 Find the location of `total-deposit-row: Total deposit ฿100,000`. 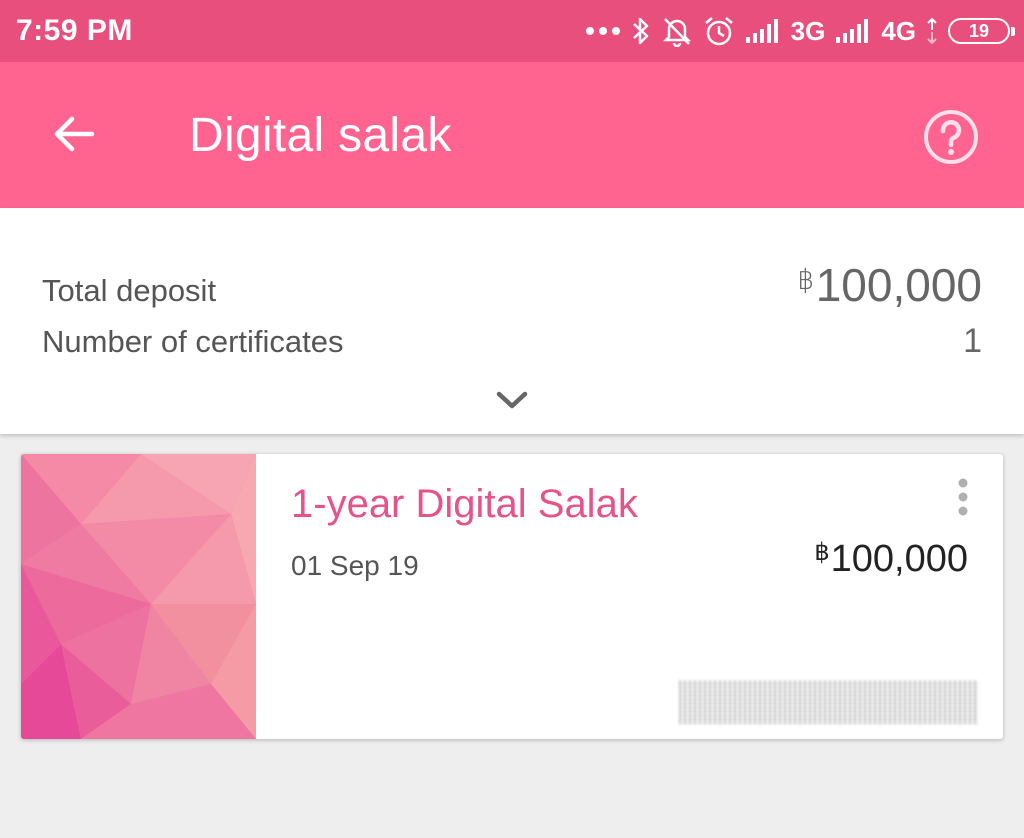

total-deposit-row: Total deposit ฿100,000 is located at coordinates (512, 285).